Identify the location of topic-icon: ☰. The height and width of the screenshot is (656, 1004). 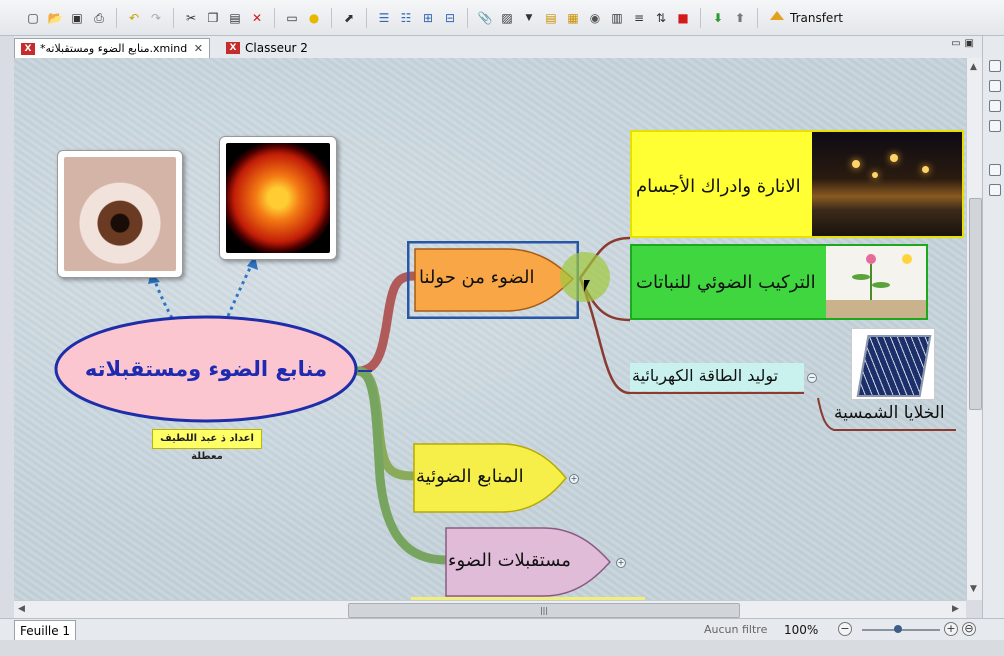
(384, 18).